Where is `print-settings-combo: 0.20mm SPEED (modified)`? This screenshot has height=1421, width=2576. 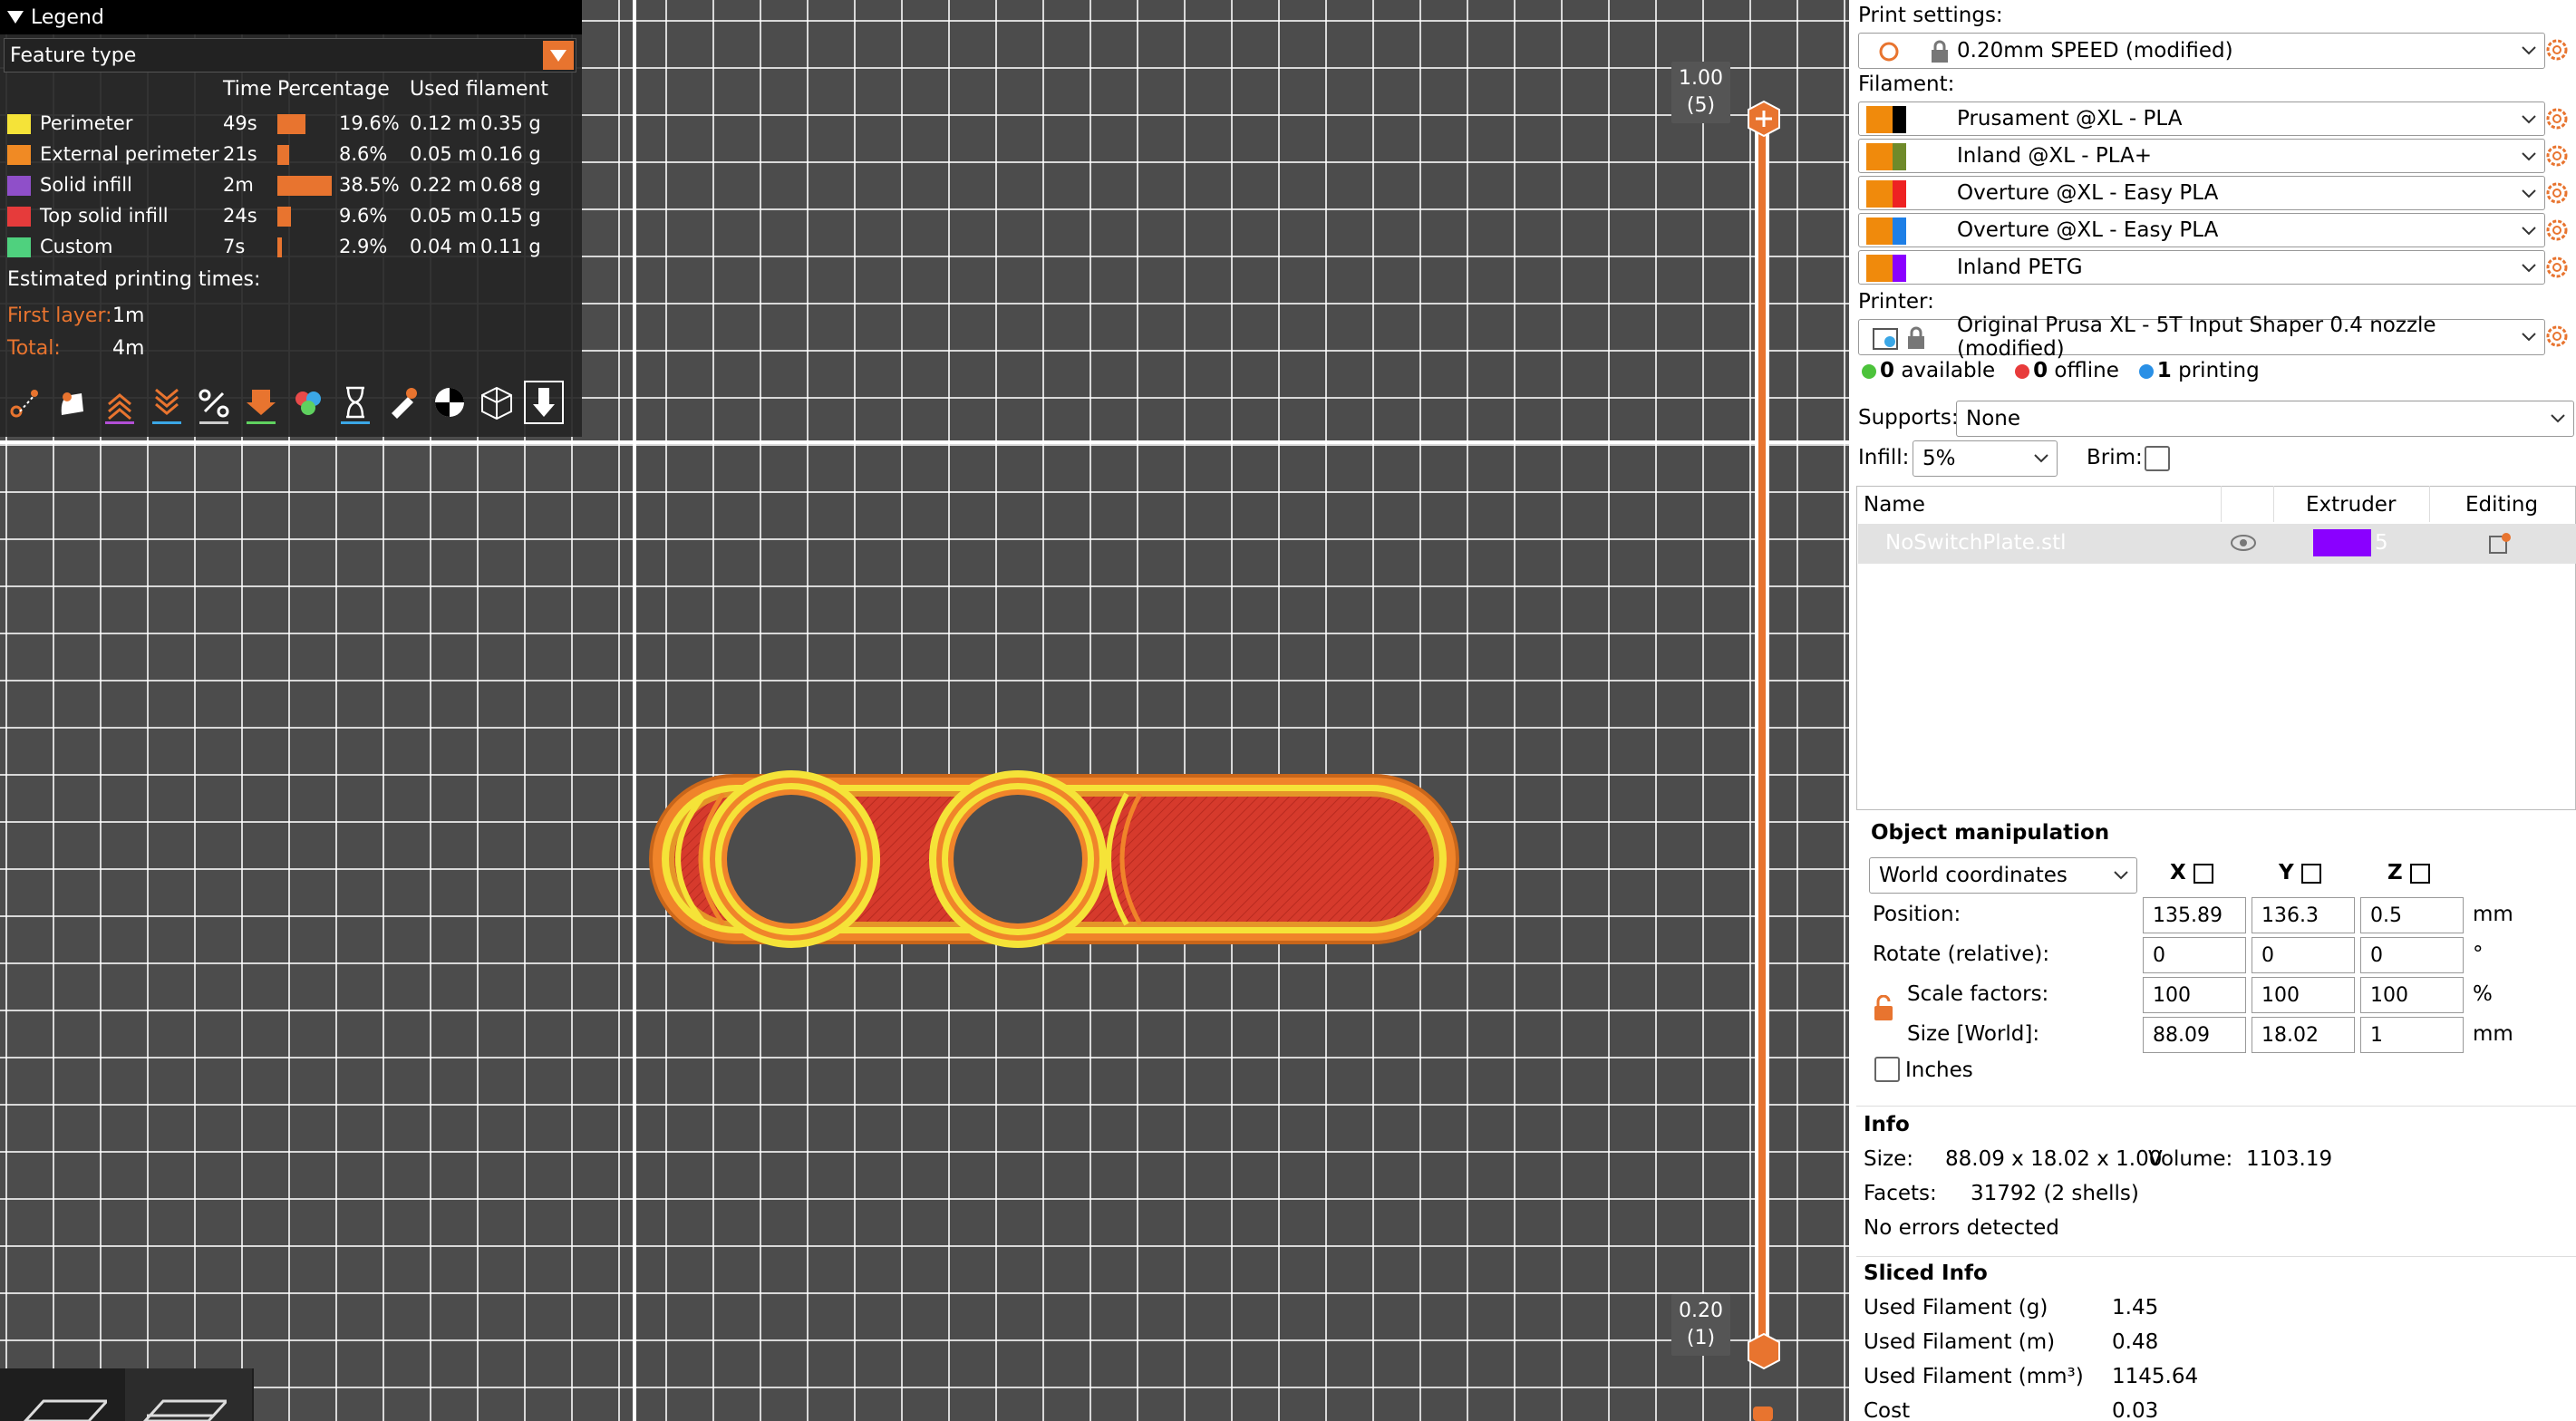
print-settings-combo: 0.20mm SPEED (modified) is located at coordinates (2201, 51).